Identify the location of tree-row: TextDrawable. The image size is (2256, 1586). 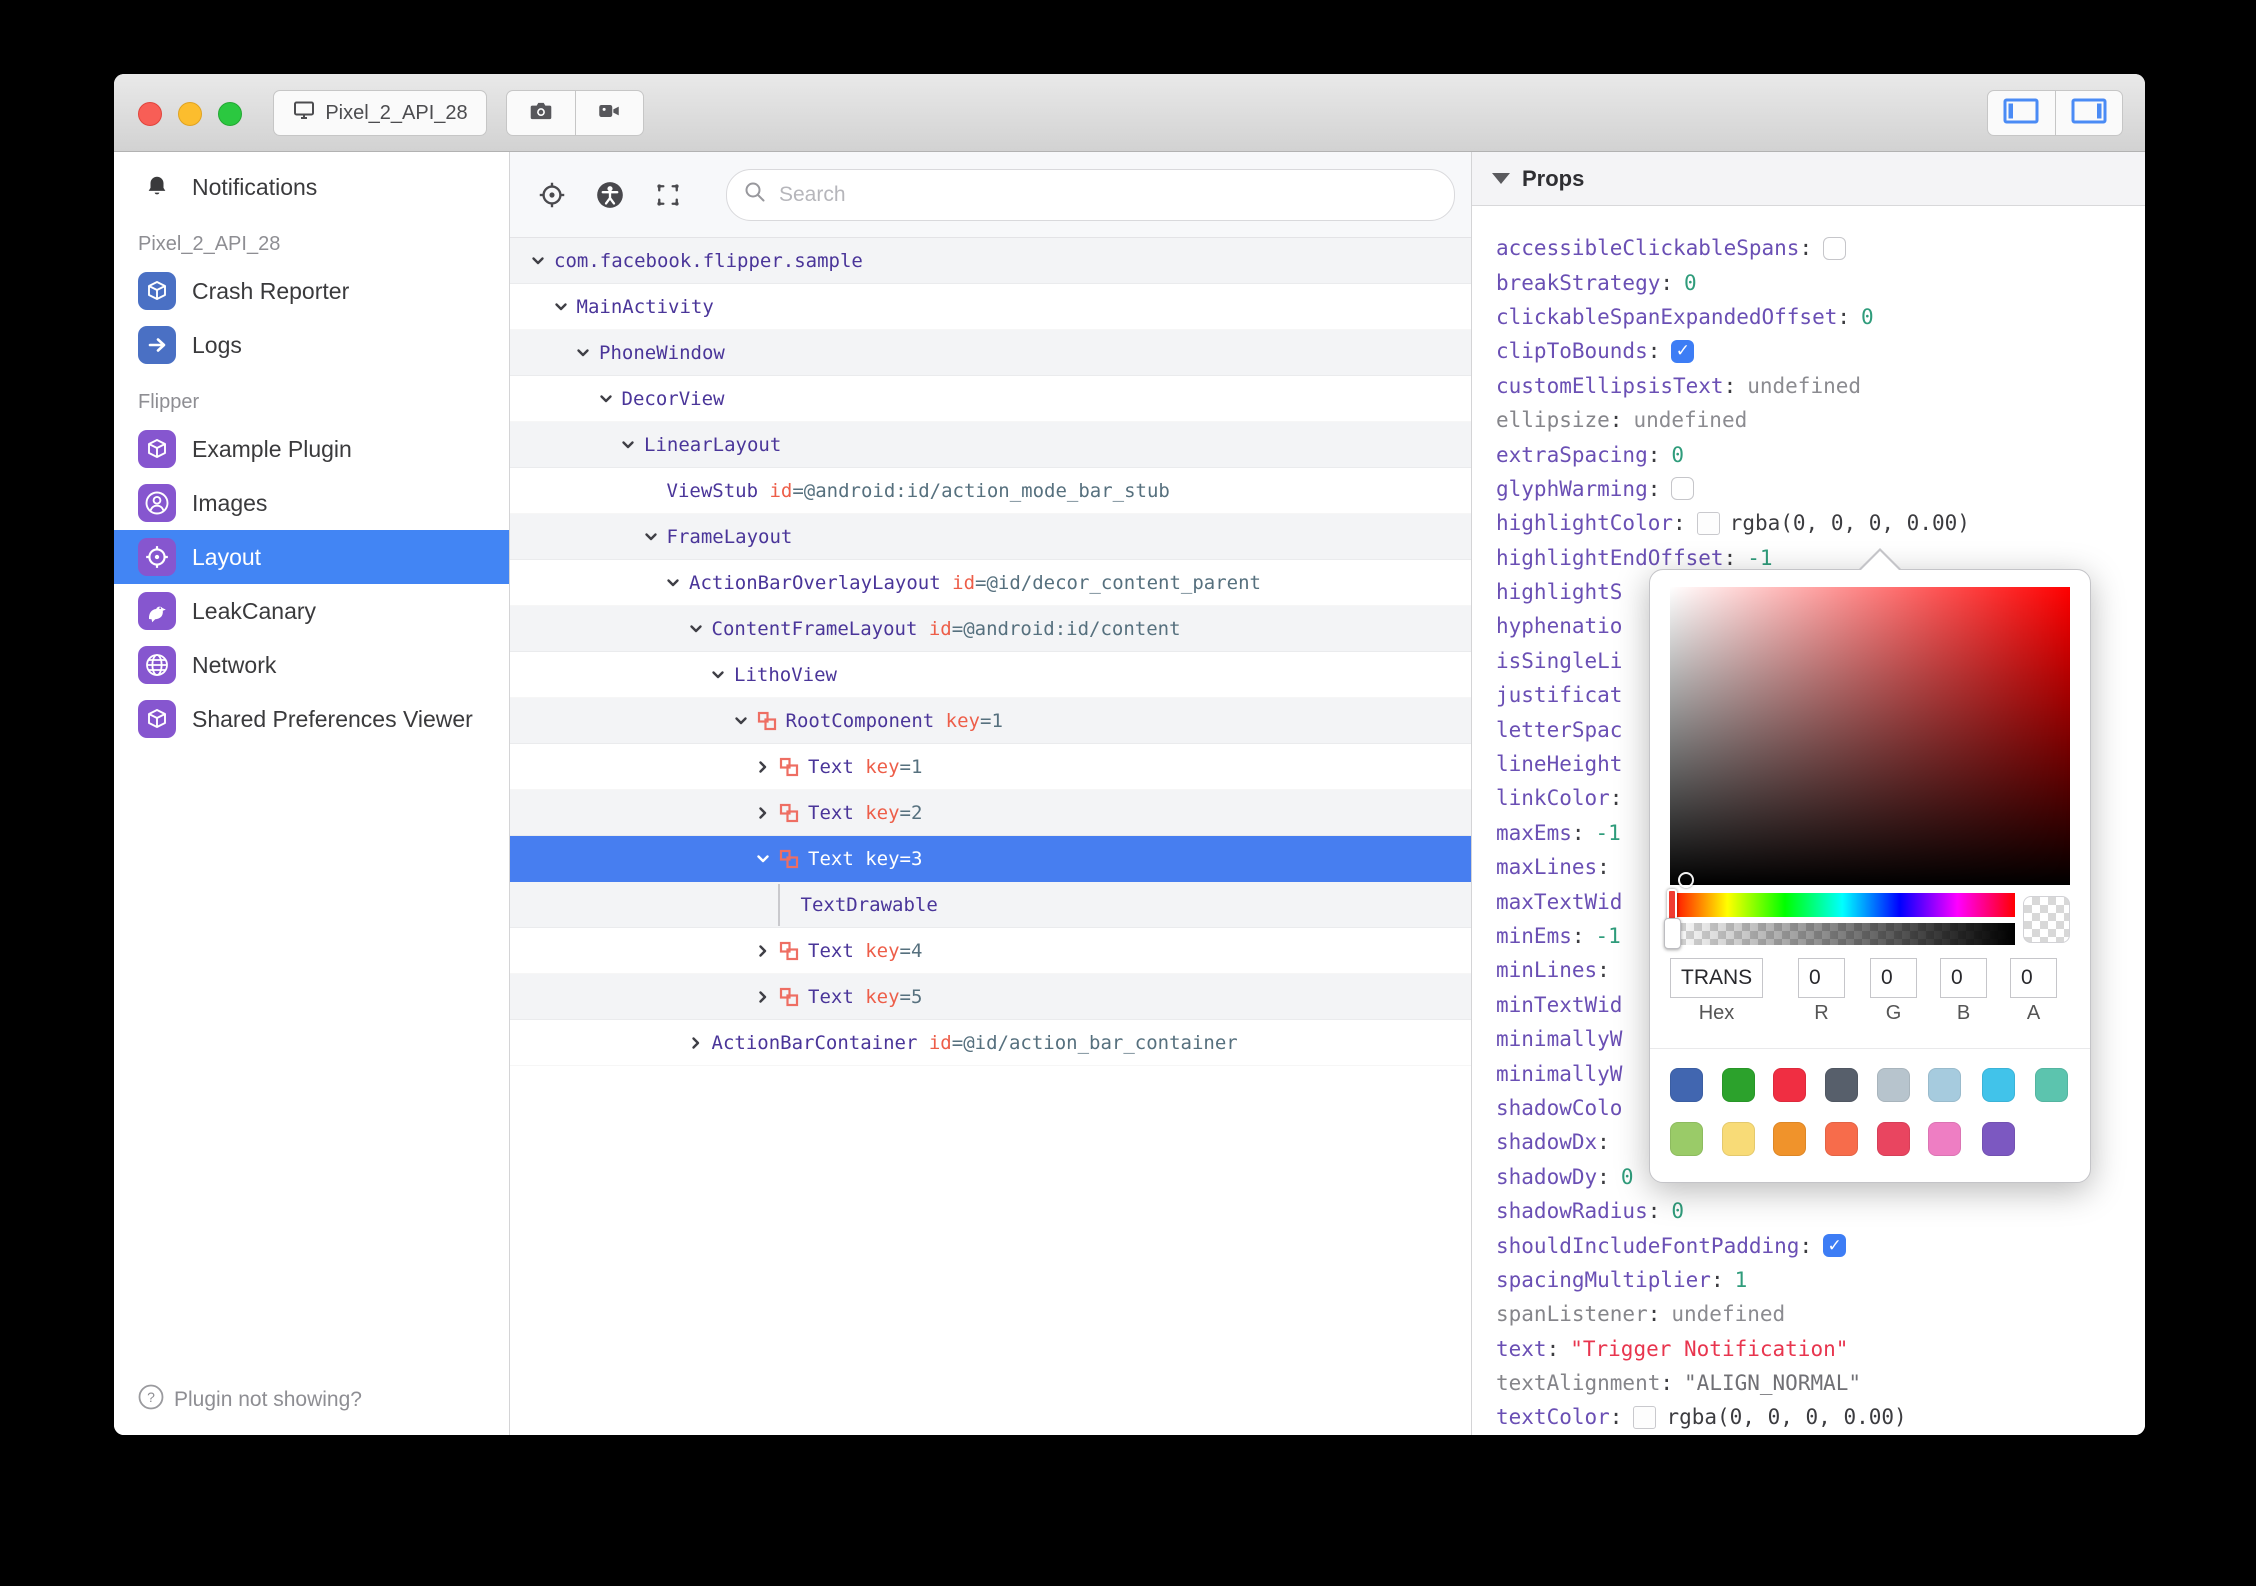
(990, 905).